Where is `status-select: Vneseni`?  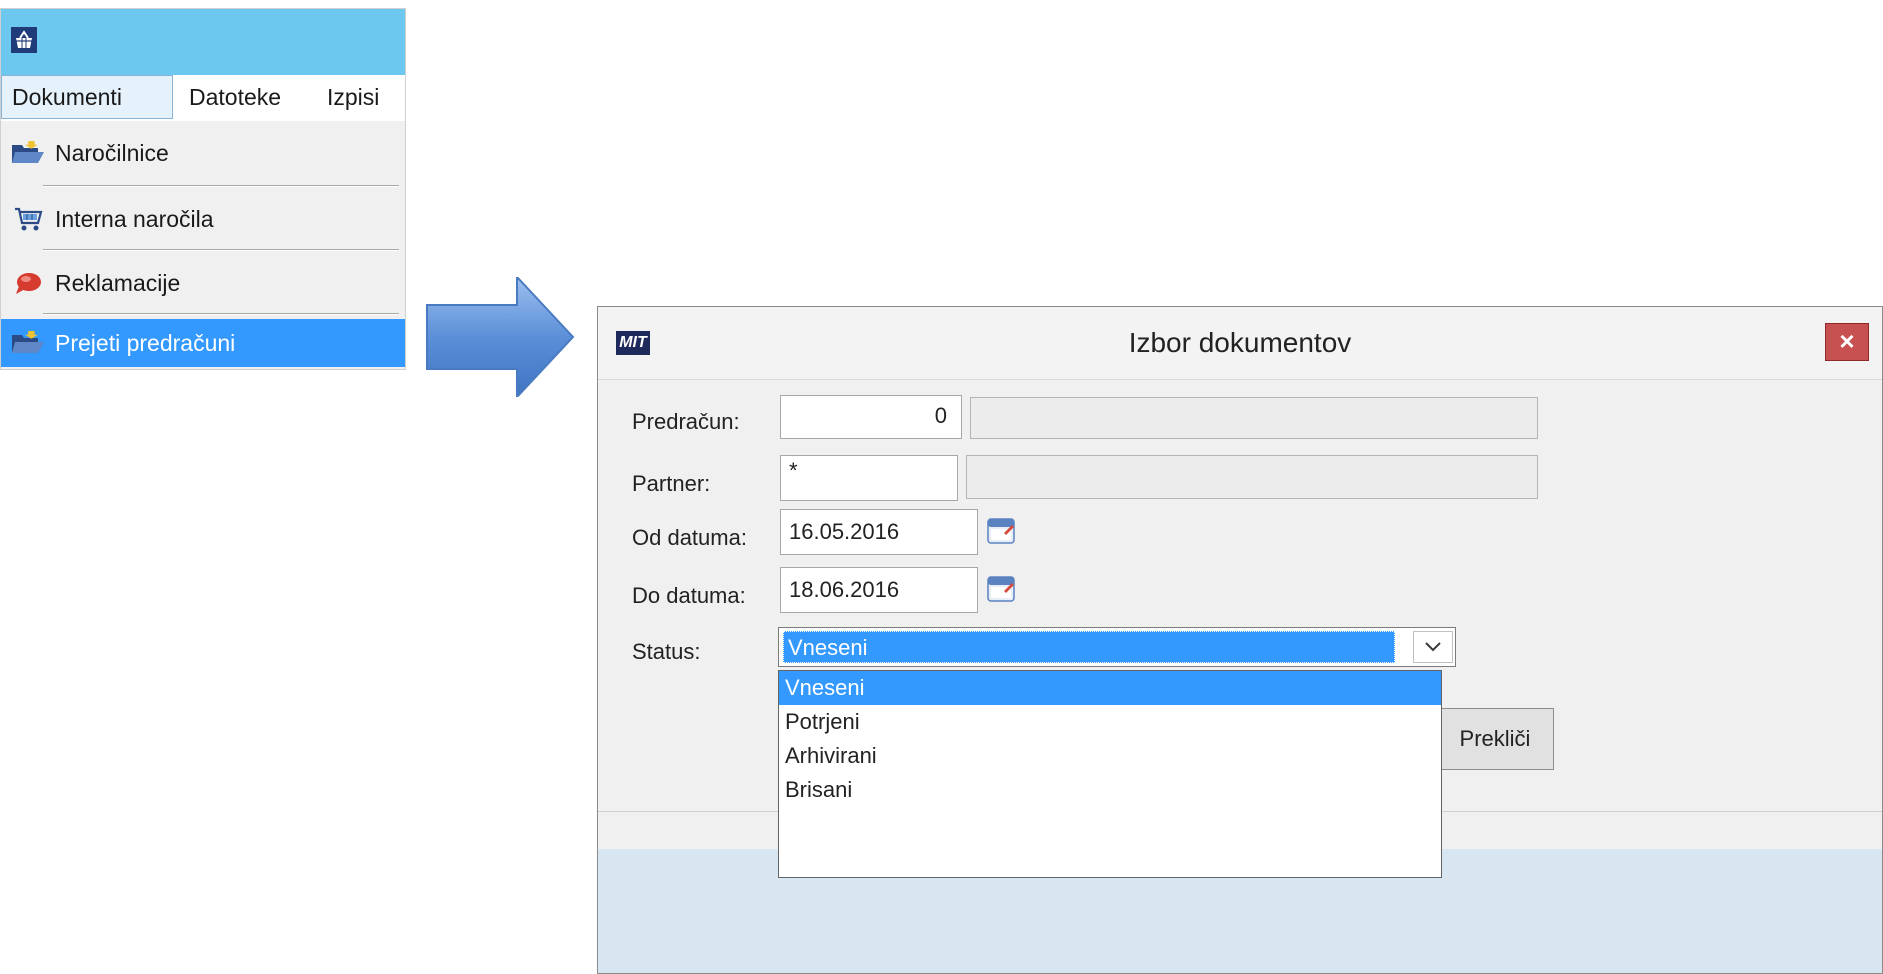 status-select: Vneseni is located at coordinates (1117, 647).